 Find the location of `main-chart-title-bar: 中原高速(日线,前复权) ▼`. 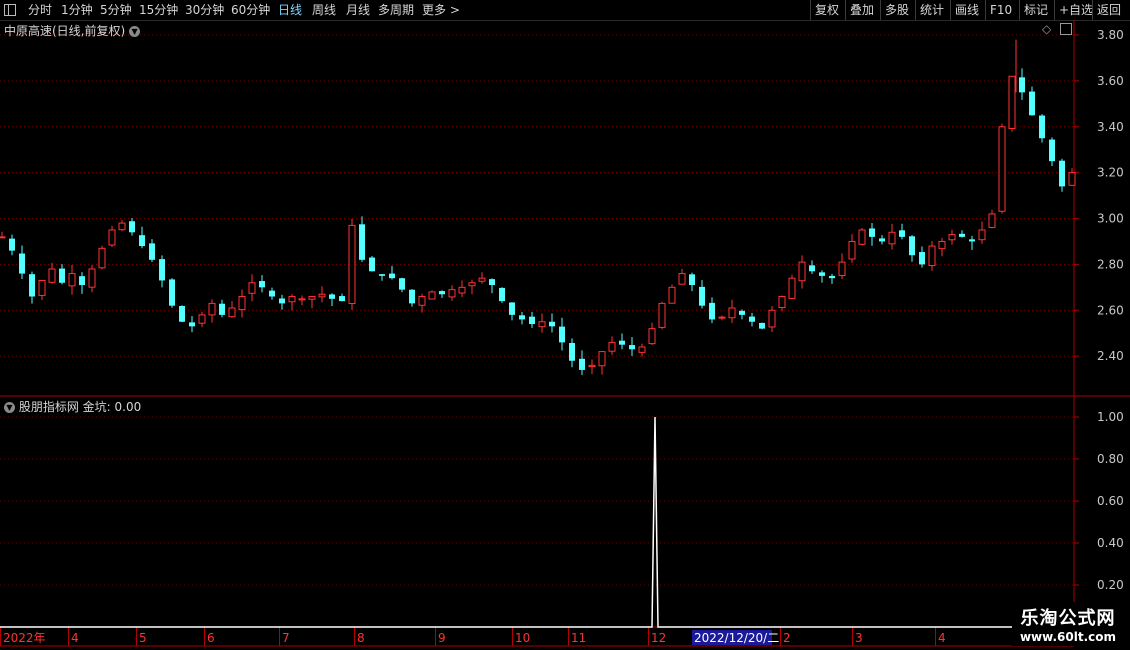

main-chart-title-bar: 中原高速(日线,前复权) ▼ is located at coordinates (72, 30).